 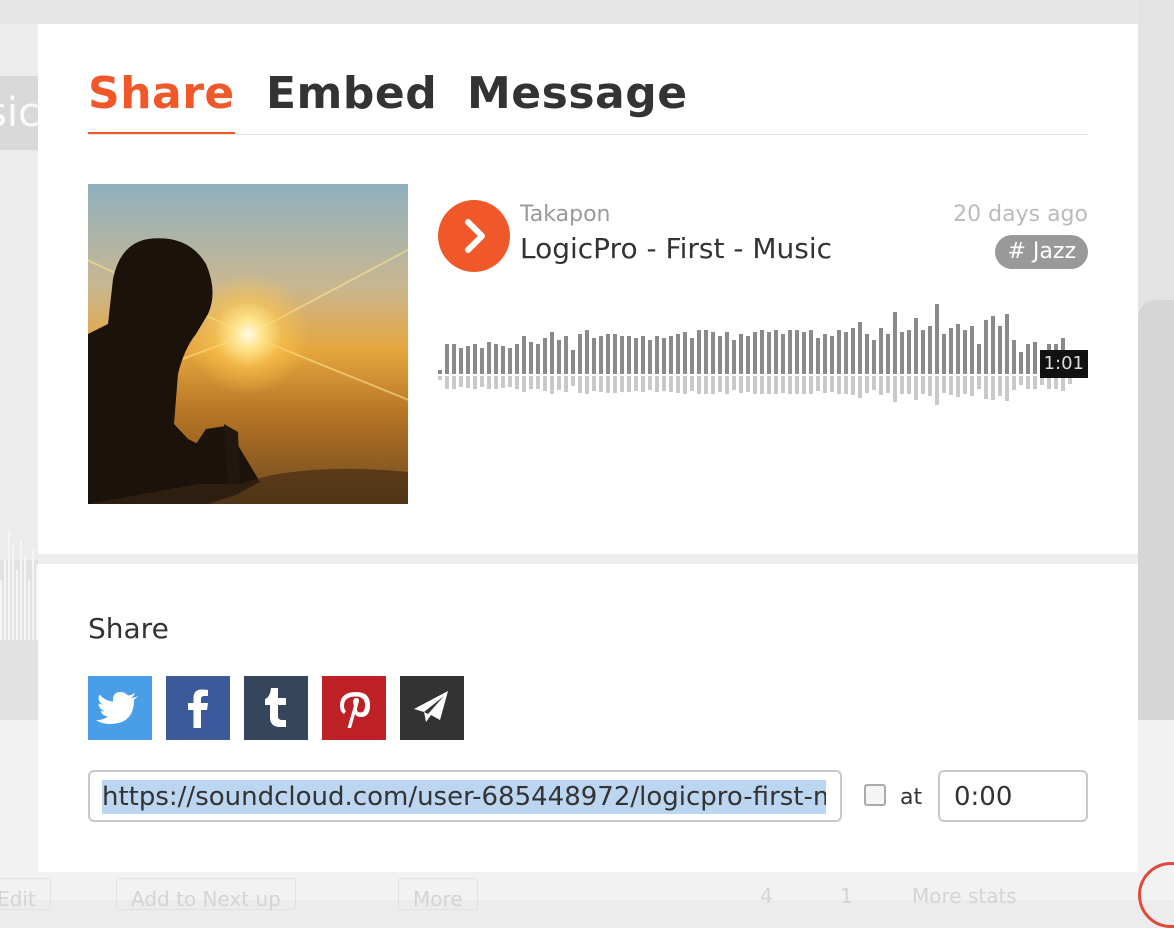 I want to click on waveform, so click(x=763, y=357).